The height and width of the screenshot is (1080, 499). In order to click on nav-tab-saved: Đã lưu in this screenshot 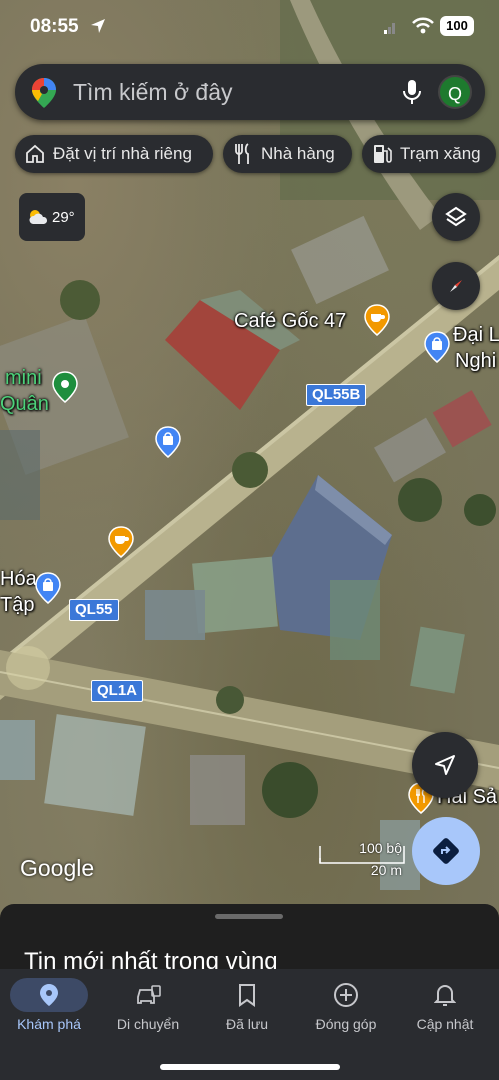, I will do `click(247, 1009)`.